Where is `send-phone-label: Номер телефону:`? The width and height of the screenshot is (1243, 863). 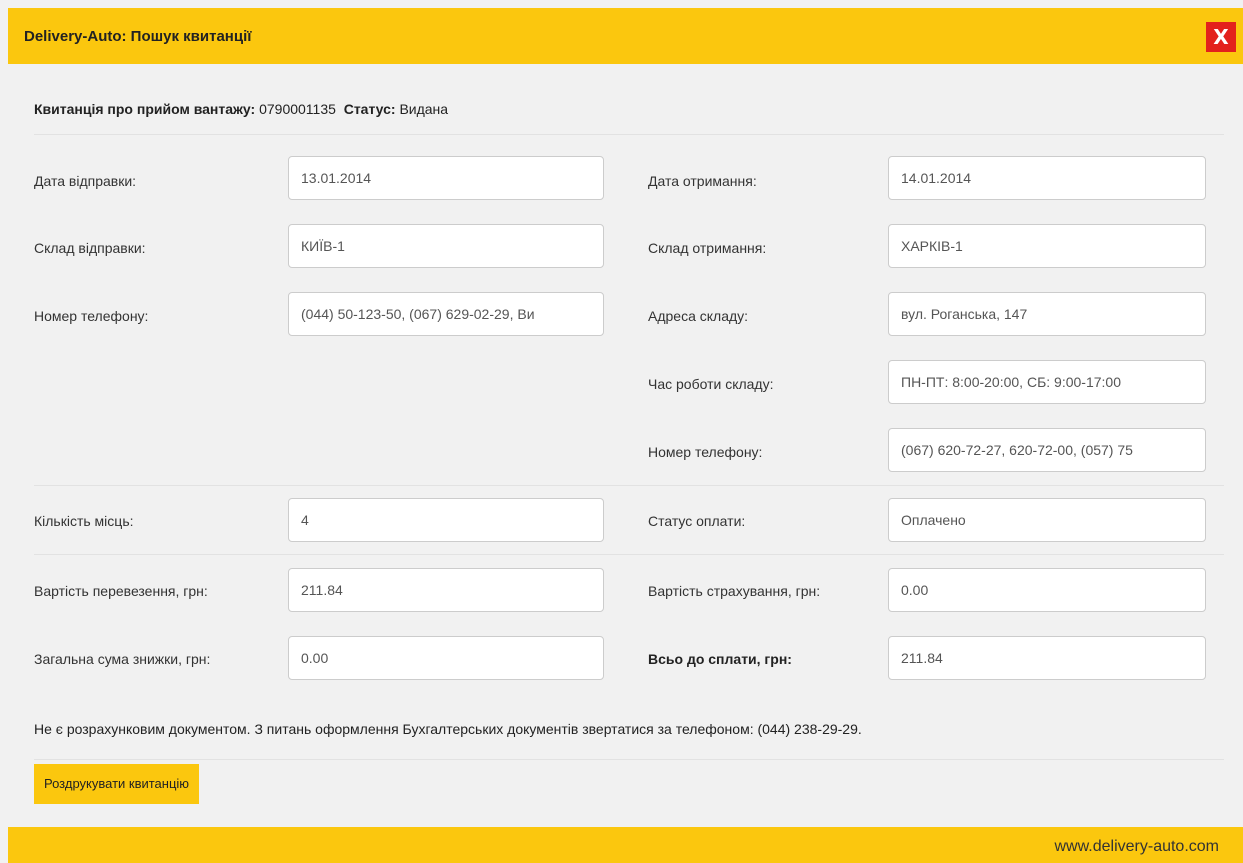
send-phone-label: Номер телефону: is located at coordinates (91, 316).